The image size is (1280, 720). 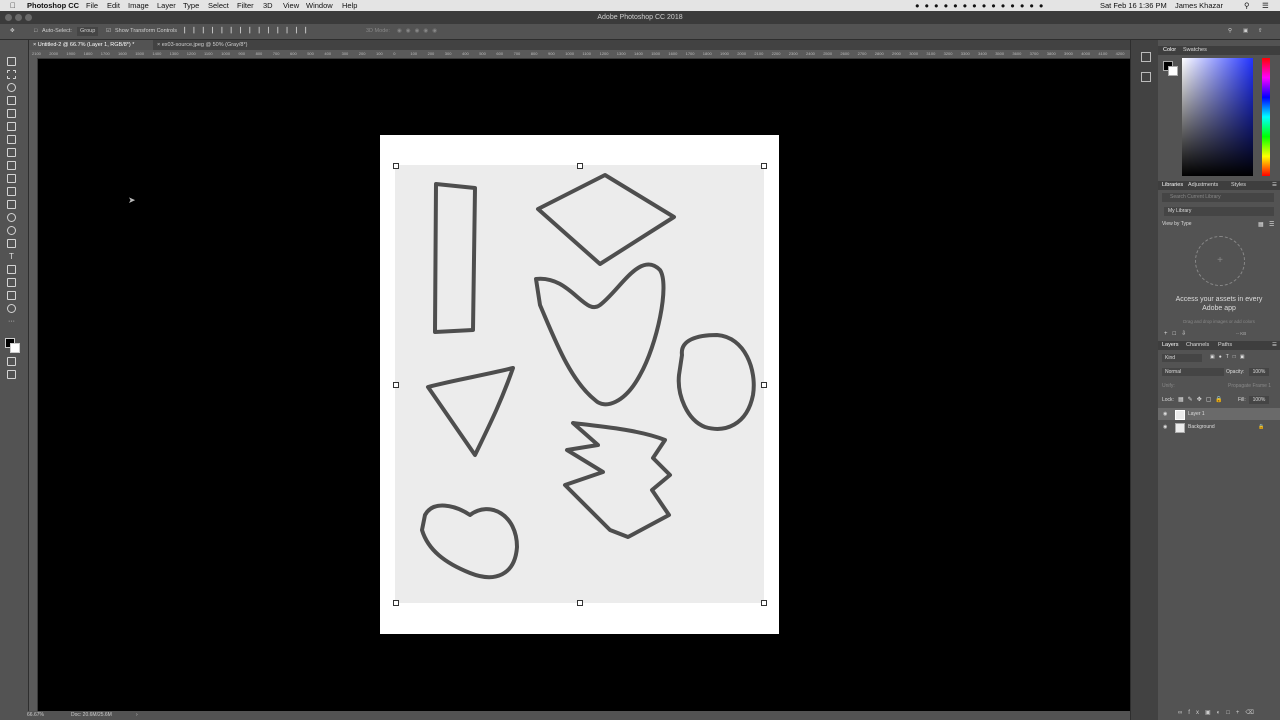 I want to click on quick-mask-tool, so click(x=11, y=361).